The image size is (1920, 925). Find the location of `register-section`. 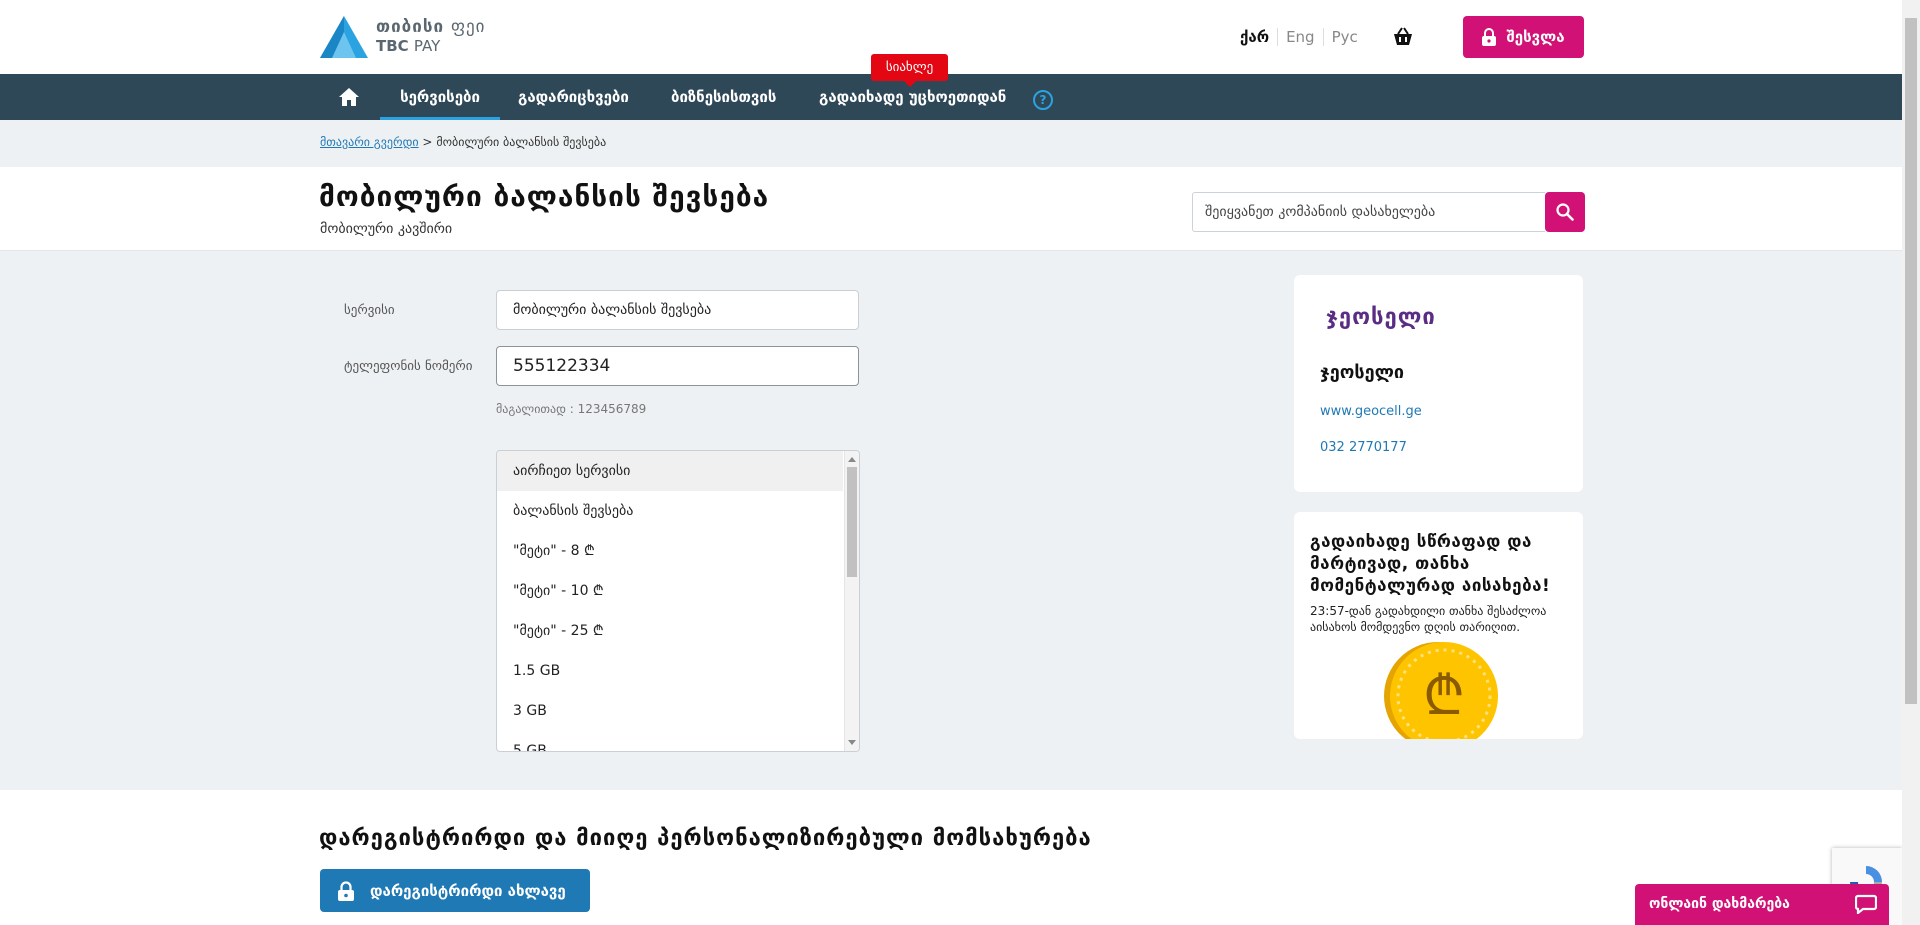

register-section is located at coordinates (951, 857).